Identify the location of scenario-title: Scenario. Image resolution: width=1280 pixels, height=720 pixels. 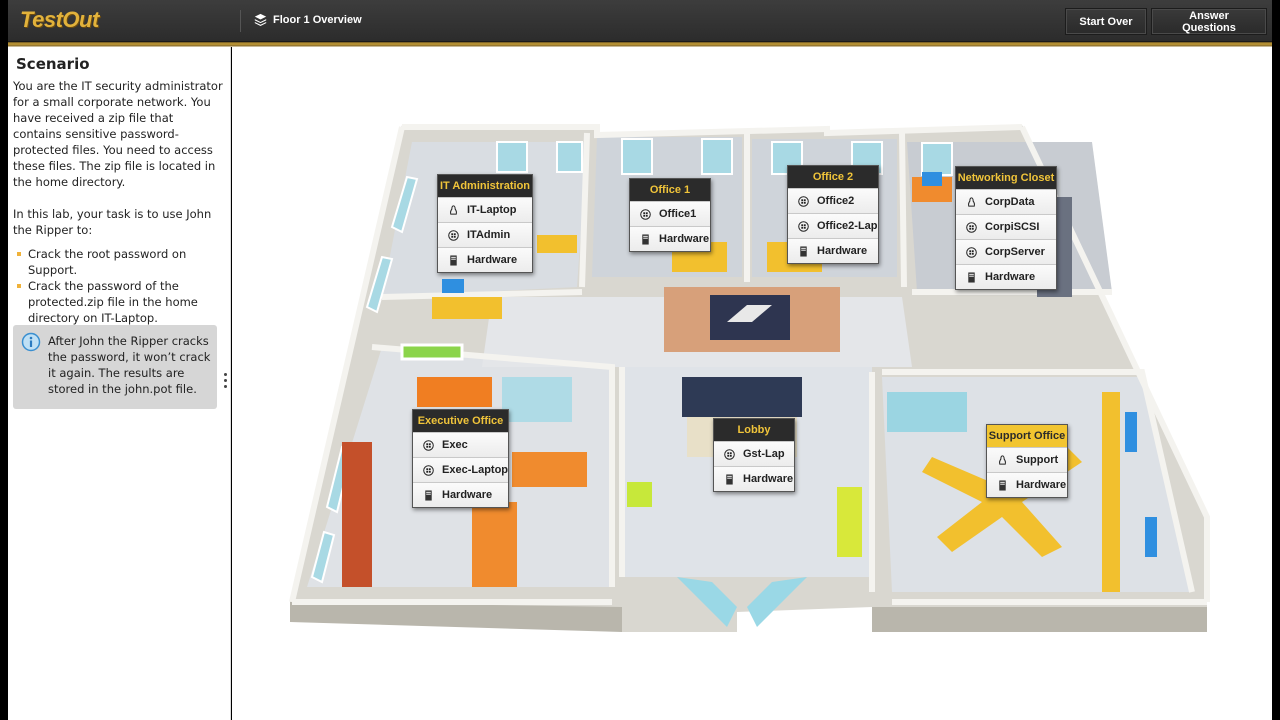
(53, 64).